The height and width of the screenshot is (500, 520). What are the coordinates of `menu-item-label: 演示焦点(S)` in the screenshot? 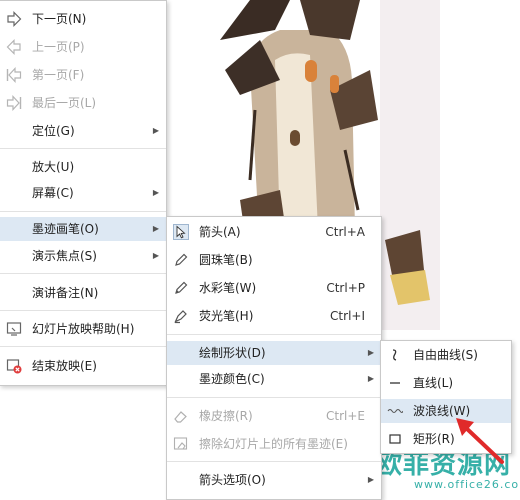 It's located at (64, 256).